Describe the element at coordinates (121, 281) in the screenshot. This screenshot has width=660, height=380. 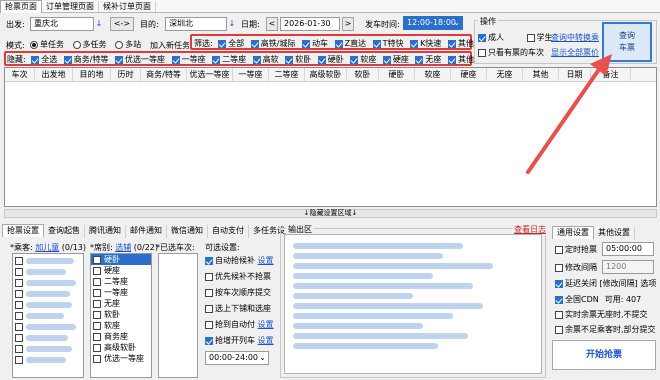
I see `seat-item: 二等座` at that location.